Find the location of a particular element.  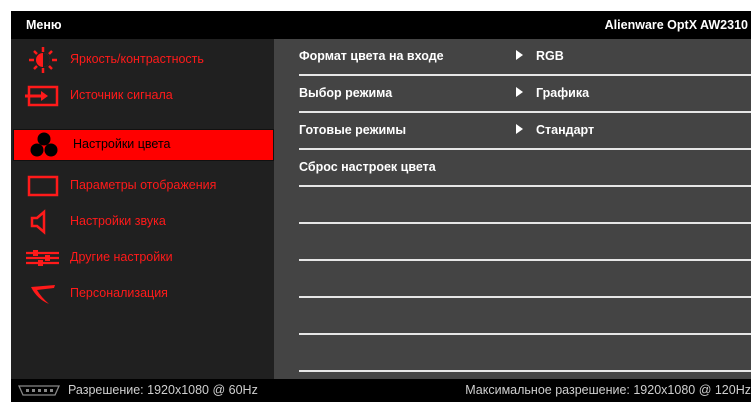

setting-row-input-color-format: Формат цвета на входе RGB is located at coordinates (525, 57).